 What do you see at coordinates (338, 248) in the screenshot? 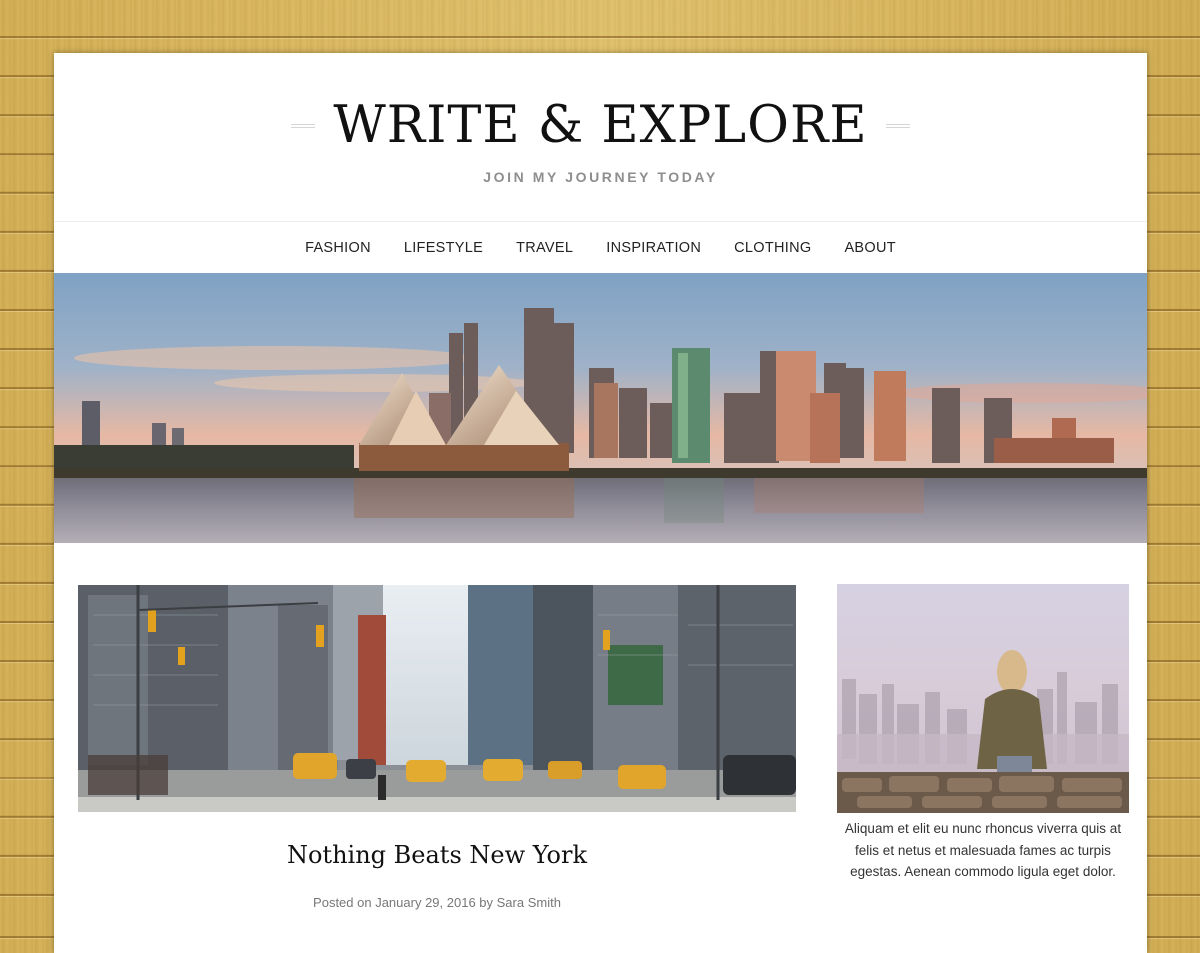
I see `nav-item-fashion: FASHION` at bounding box center [338, 248].